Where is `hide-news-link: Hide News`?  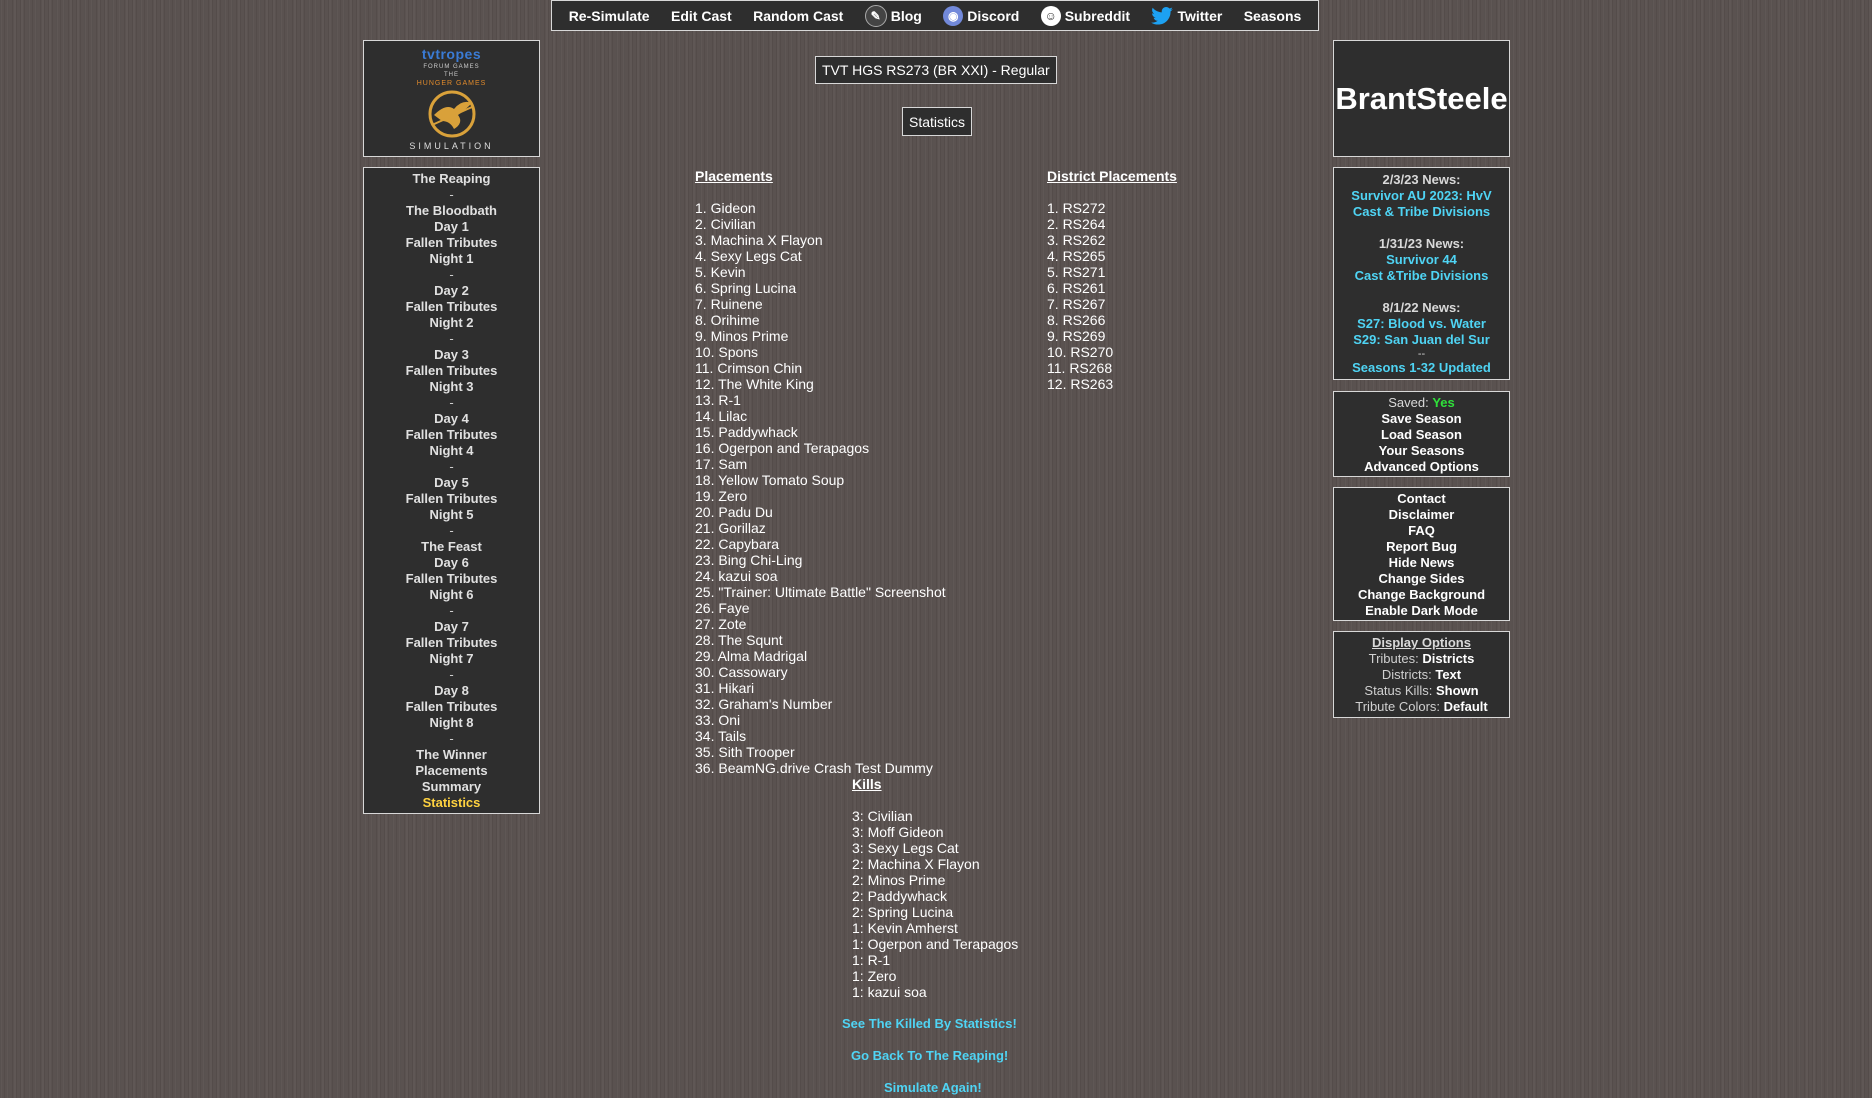
hide-news-link: Hide News is located at coordinates (1421, 563).